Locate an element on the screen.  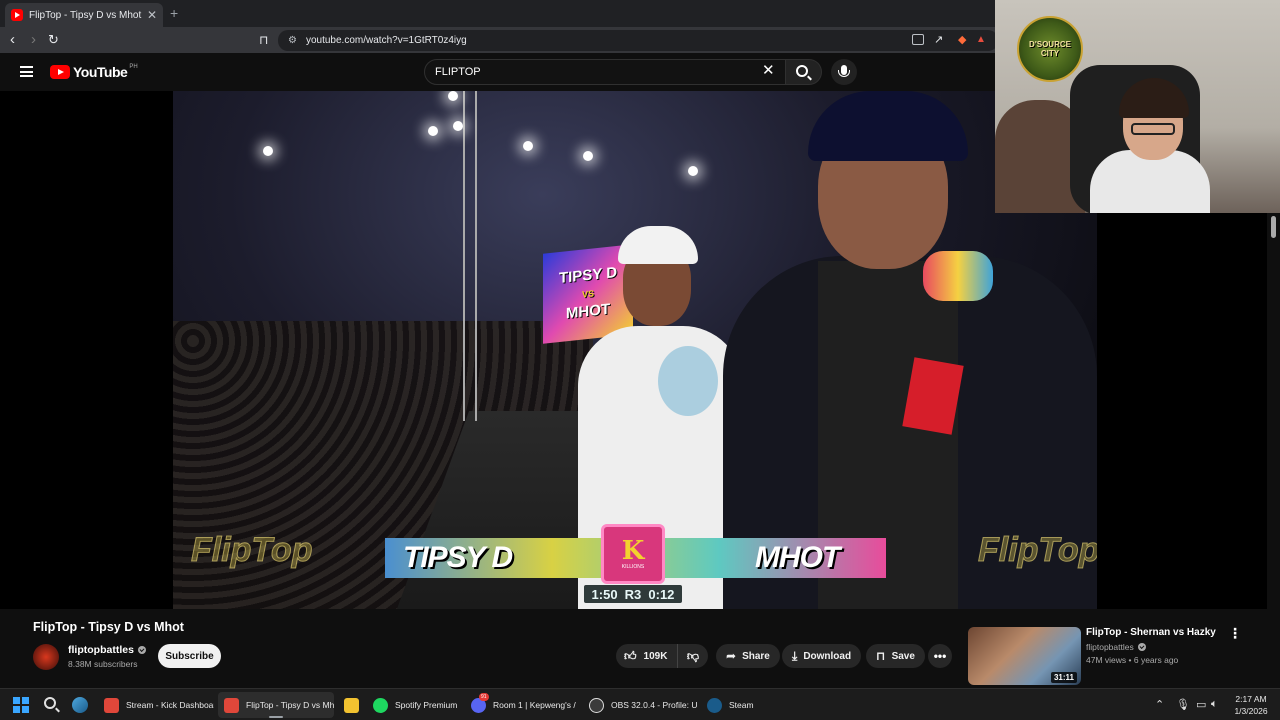
sponsor-text: KILLIONS is located at coordinates (633, 567).